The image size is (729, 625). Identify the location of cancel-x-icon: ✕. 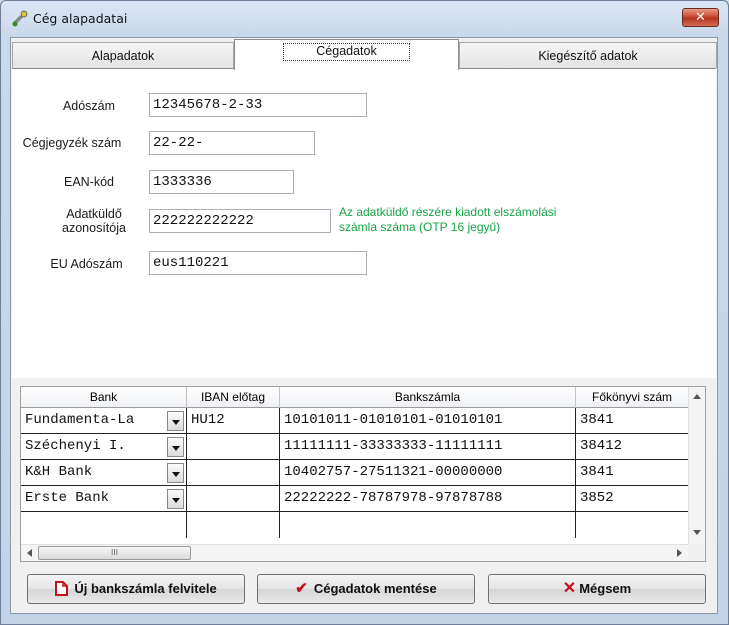
(569, 588).